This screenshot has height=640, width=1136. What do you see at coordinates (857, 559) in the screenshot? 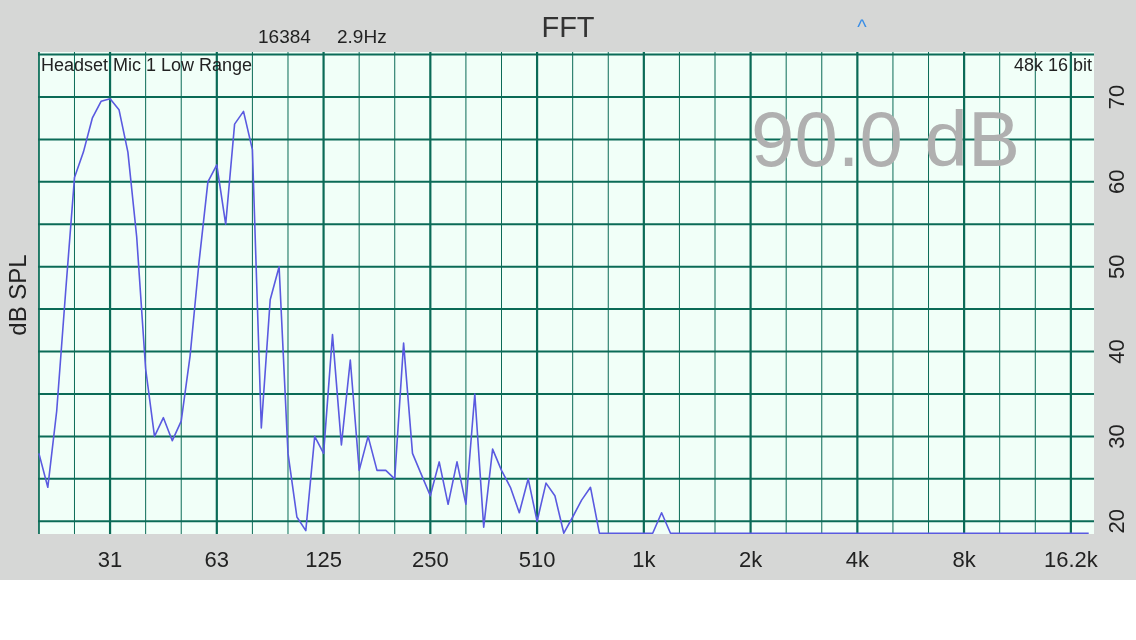
I see `axis-tick-label: 4k` at bounding box center [857, 559].